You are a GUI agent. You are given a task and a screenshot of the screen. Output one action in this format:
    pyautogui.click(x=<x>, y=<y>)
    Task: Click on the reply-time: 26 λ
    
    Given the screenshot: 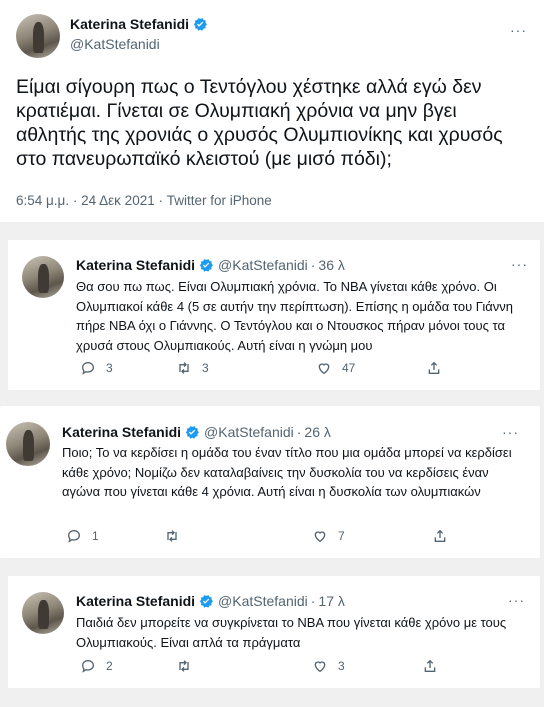 What is the action you would take?
    pyautogui.click(x=317, y=432)
    